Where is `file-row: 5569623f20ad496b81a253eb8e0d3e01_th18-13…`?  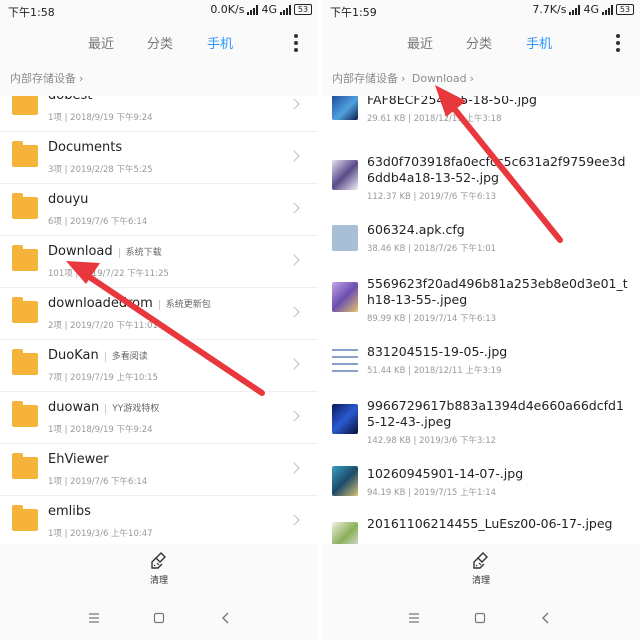 file-row: 5569623f20ad496b81a253eb8e0d3e01_th18-13… is located at coordinates (481, 301).